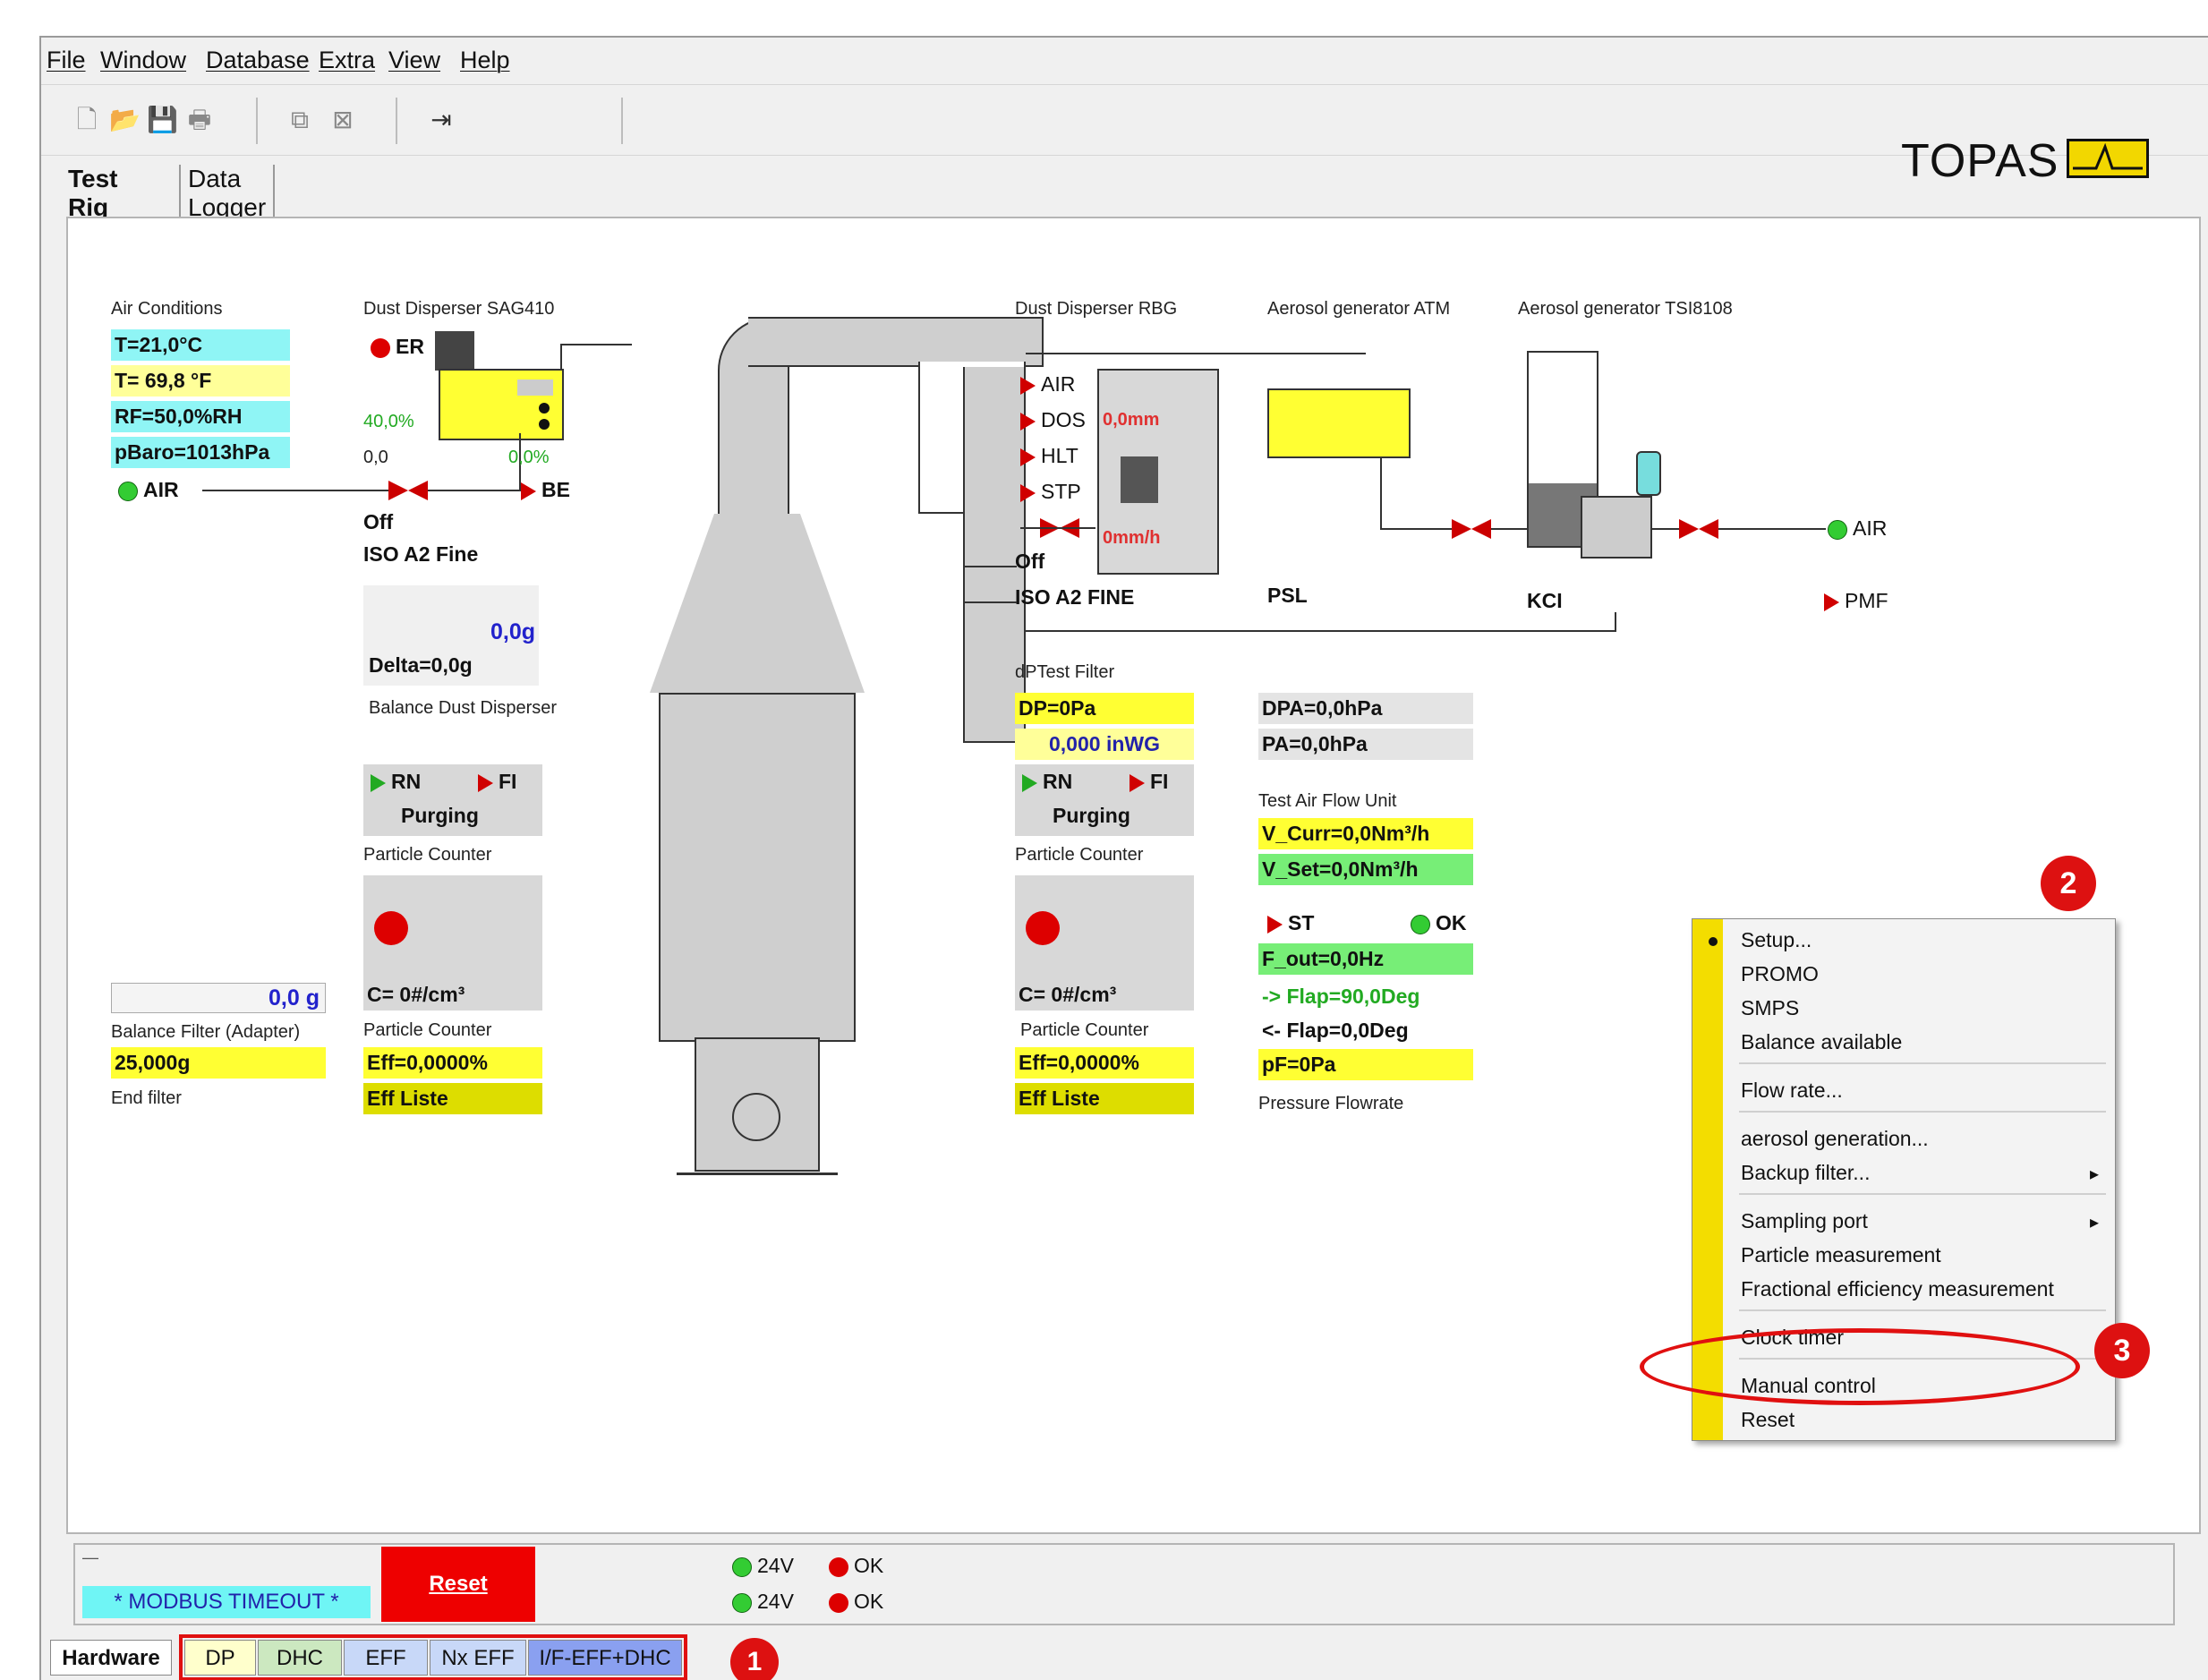  What do you see at coordinates (1471, 529) in the screenshot?
I see `atm-valve` at bounding box center [1471, 529].